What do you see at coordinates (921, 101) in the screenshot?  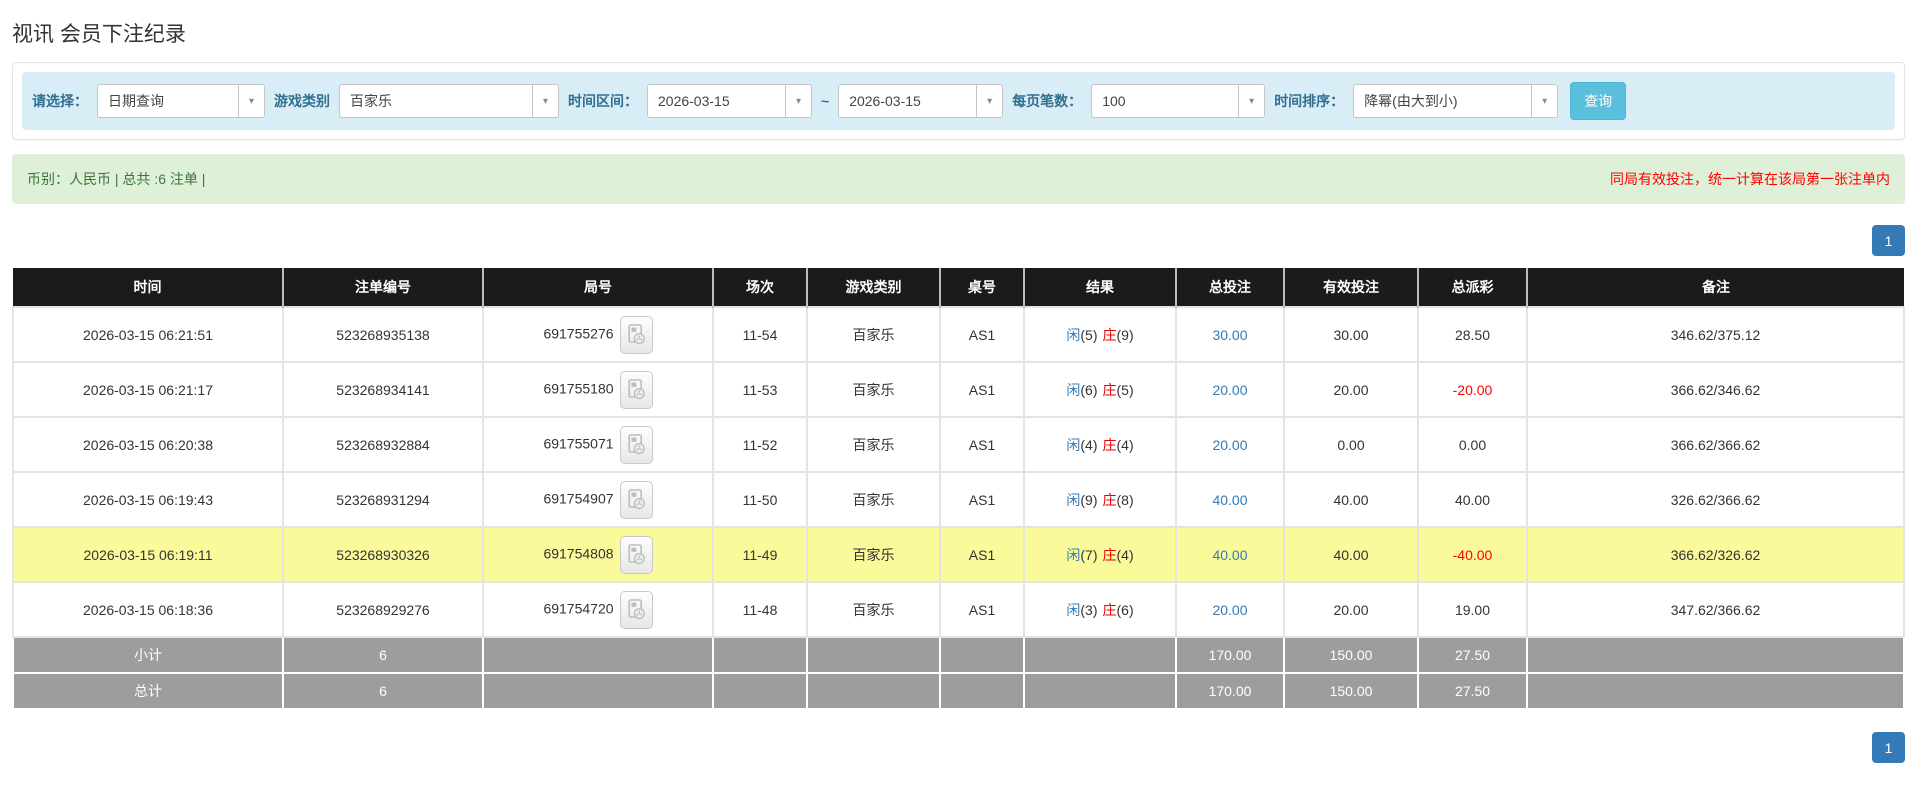 I see `date-to-dropdown: 2026-03-15 ▾` at bounding box center [921, 101].